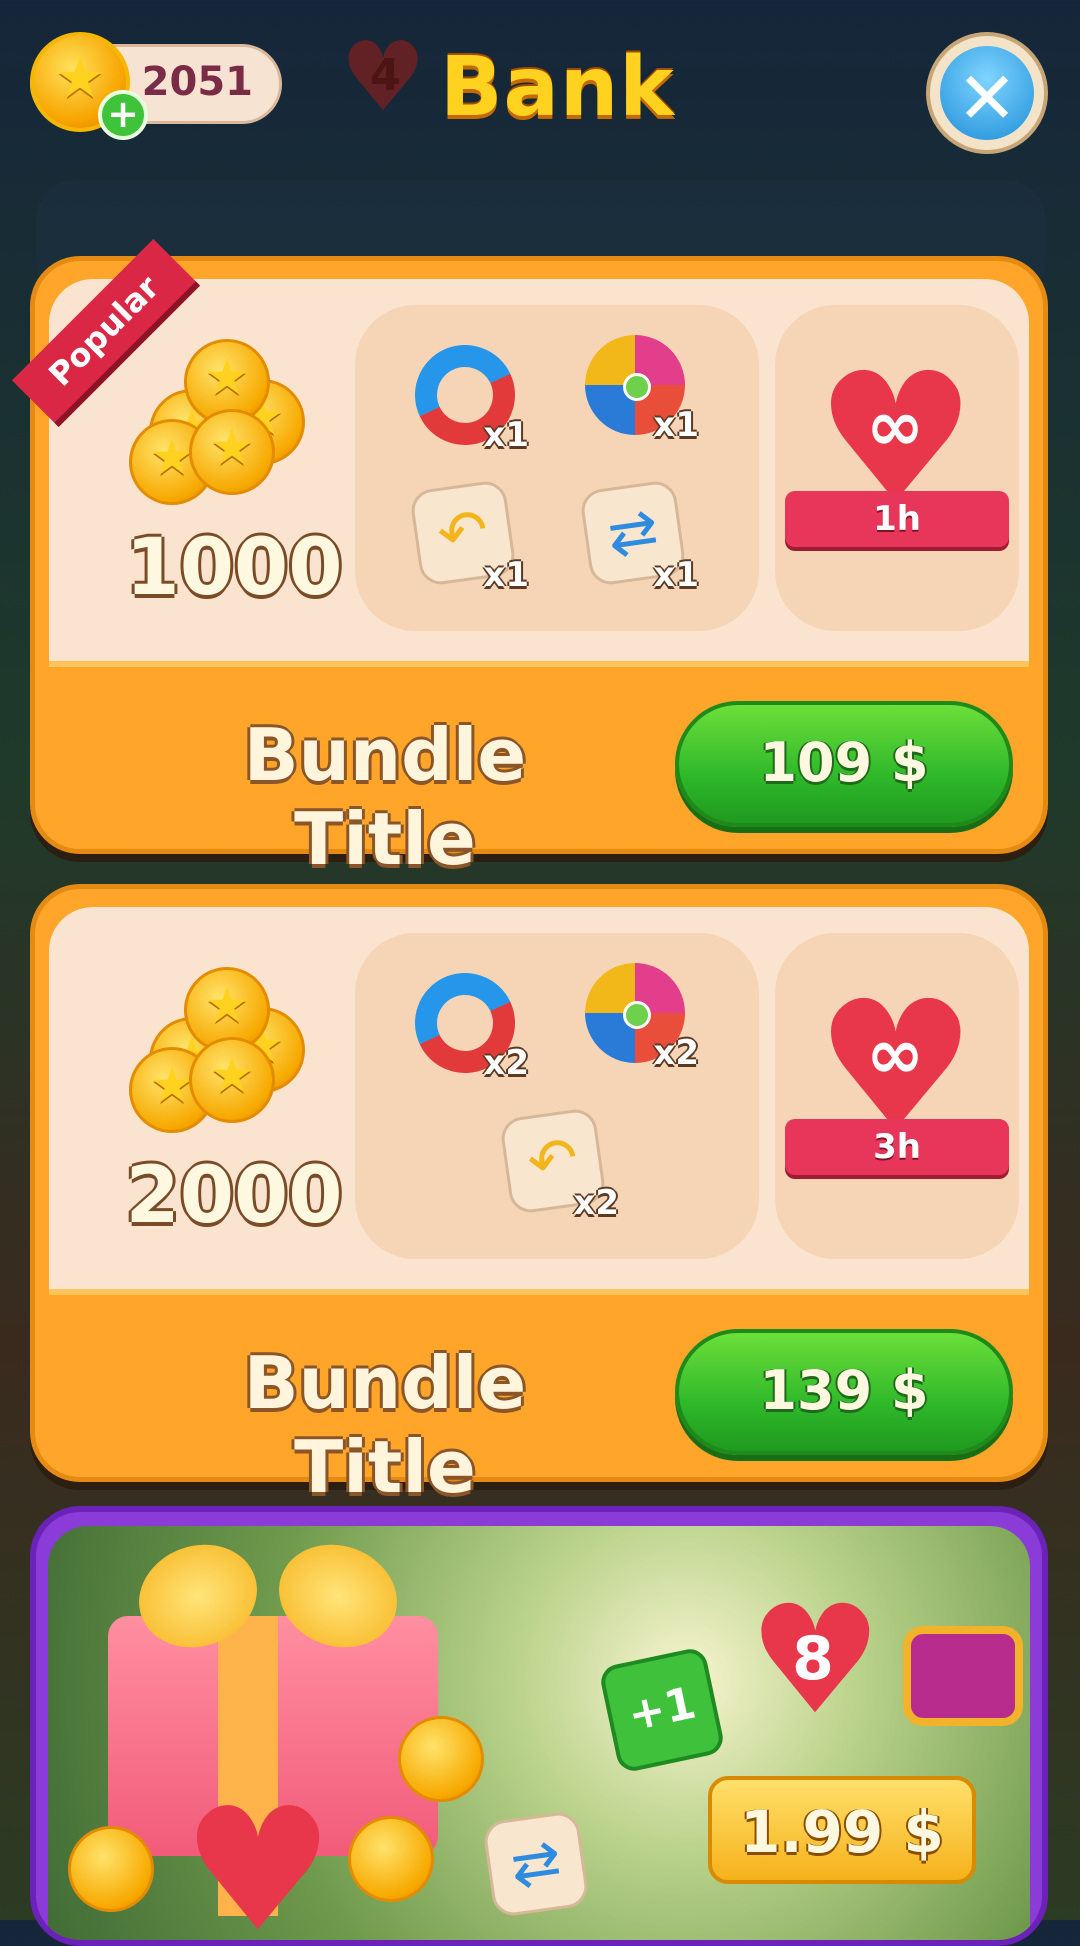  What do you see at coordinates (385, 75) in the screenshot?
I see `lives-count: 4` at bounding box center [385, 75].